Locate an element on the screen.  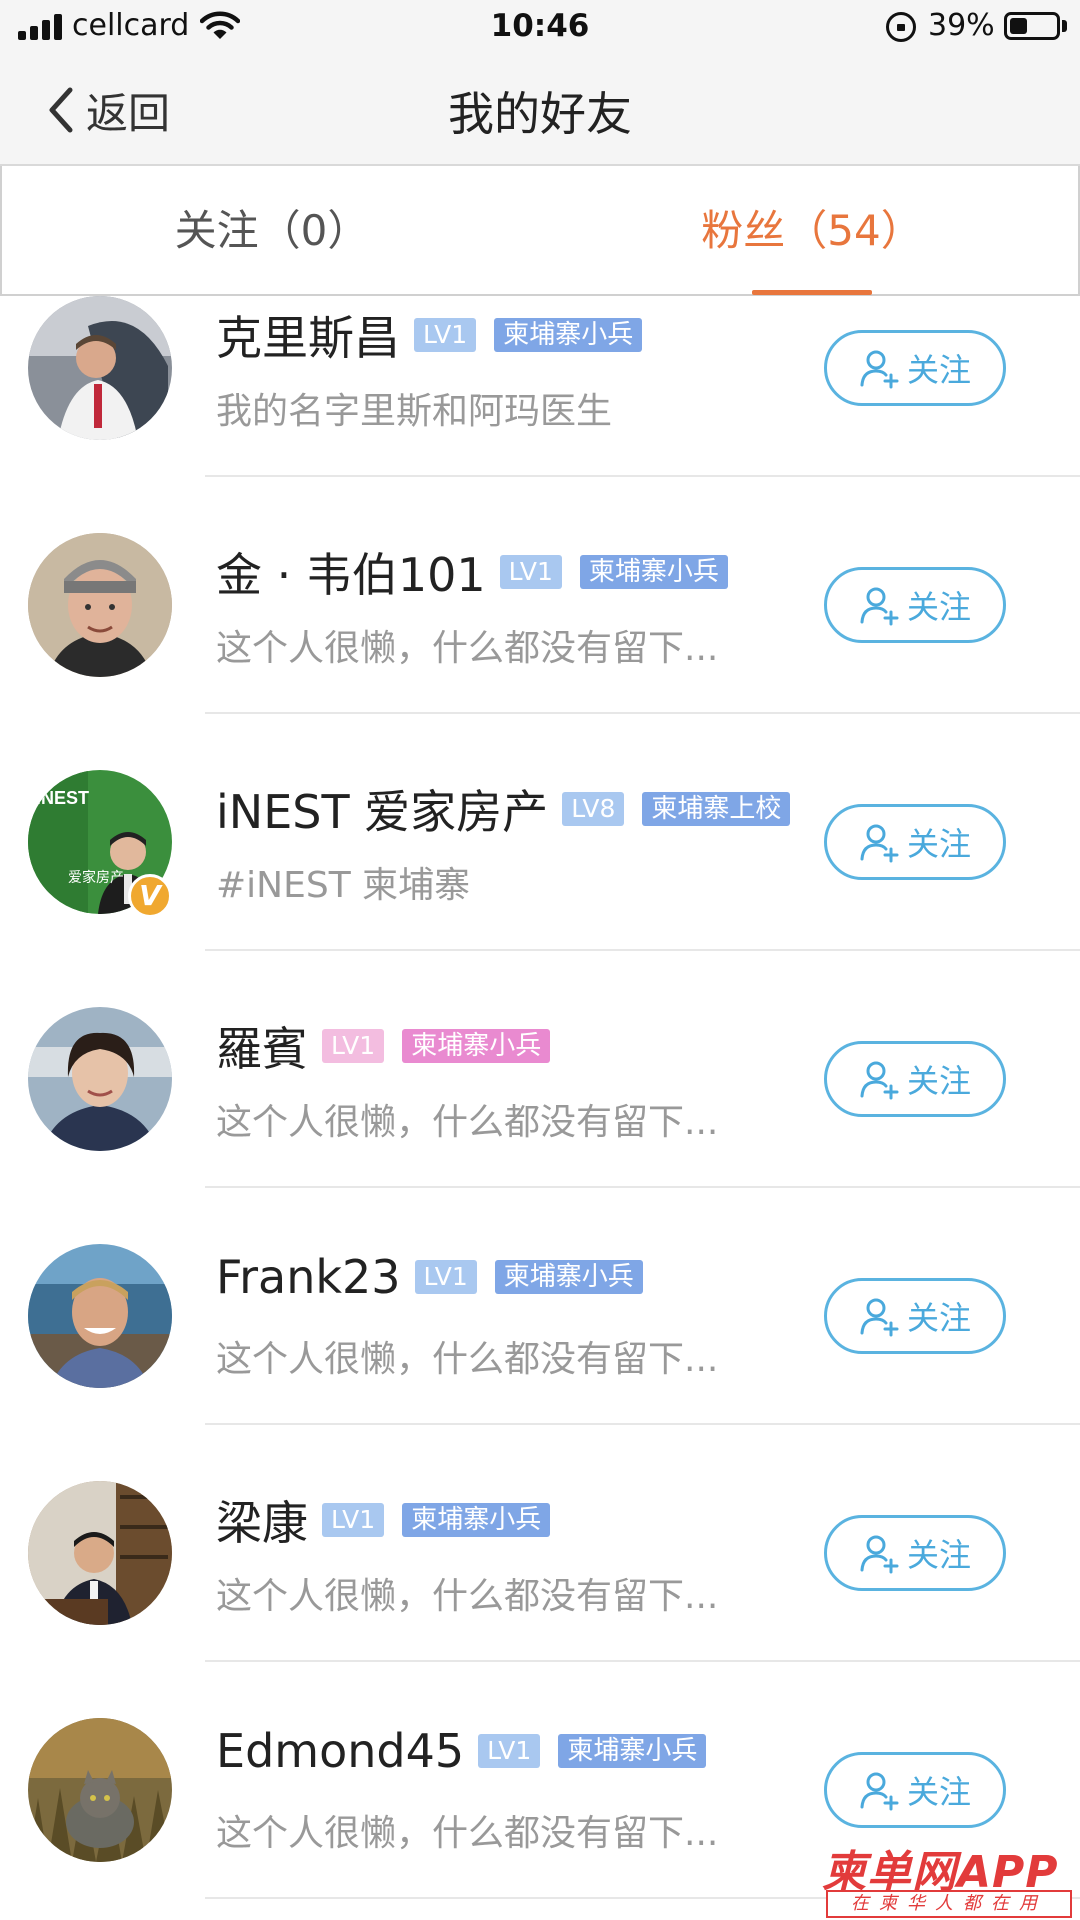
name-line: 羅賓 LV1 柬埔寨小兵 is located at coordinates (383, 1046).